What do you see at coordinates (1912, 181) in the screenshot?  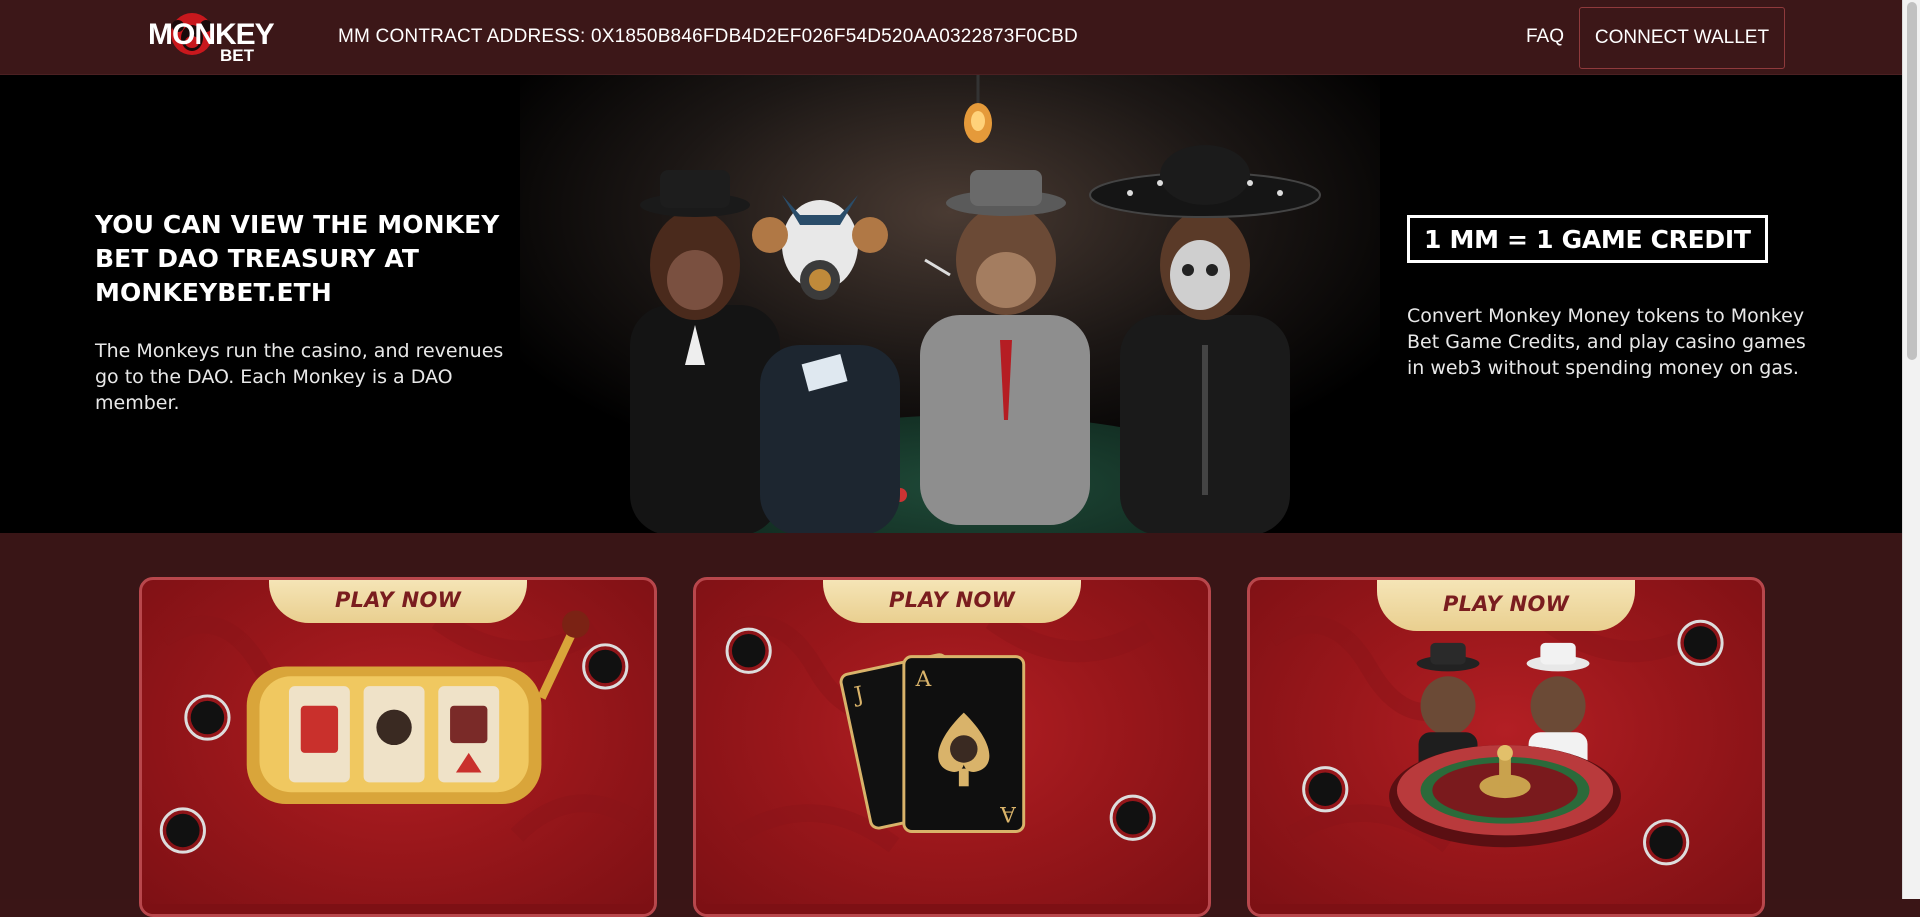 I see `scrollbar-thumb` at bounding box center [1912, 181].